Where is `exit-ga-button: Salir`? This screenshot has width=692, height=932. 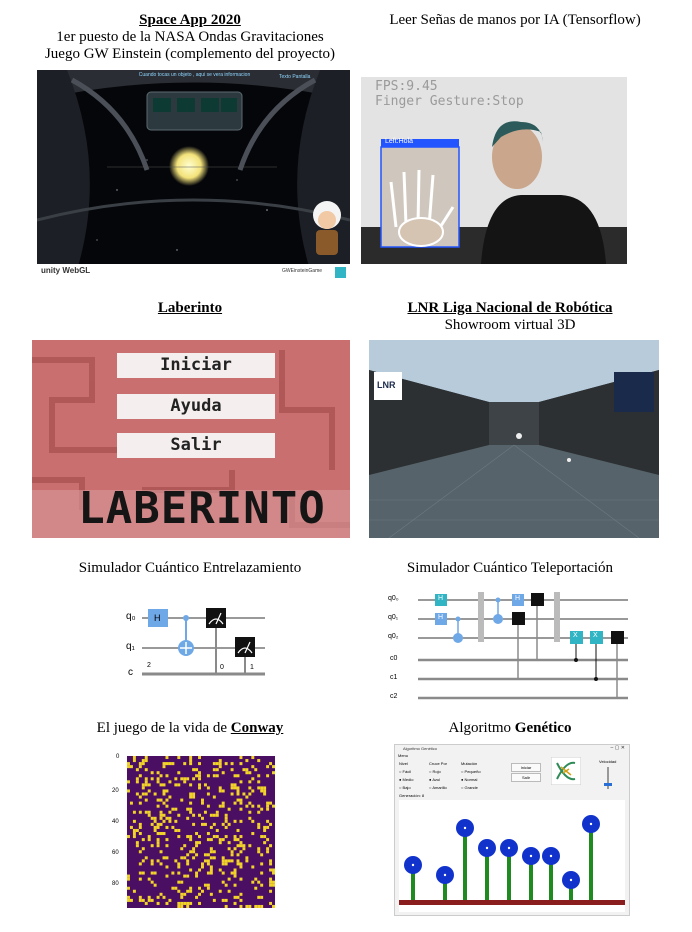 exit-ga-button: Salir is located at coordinates (526, 777).